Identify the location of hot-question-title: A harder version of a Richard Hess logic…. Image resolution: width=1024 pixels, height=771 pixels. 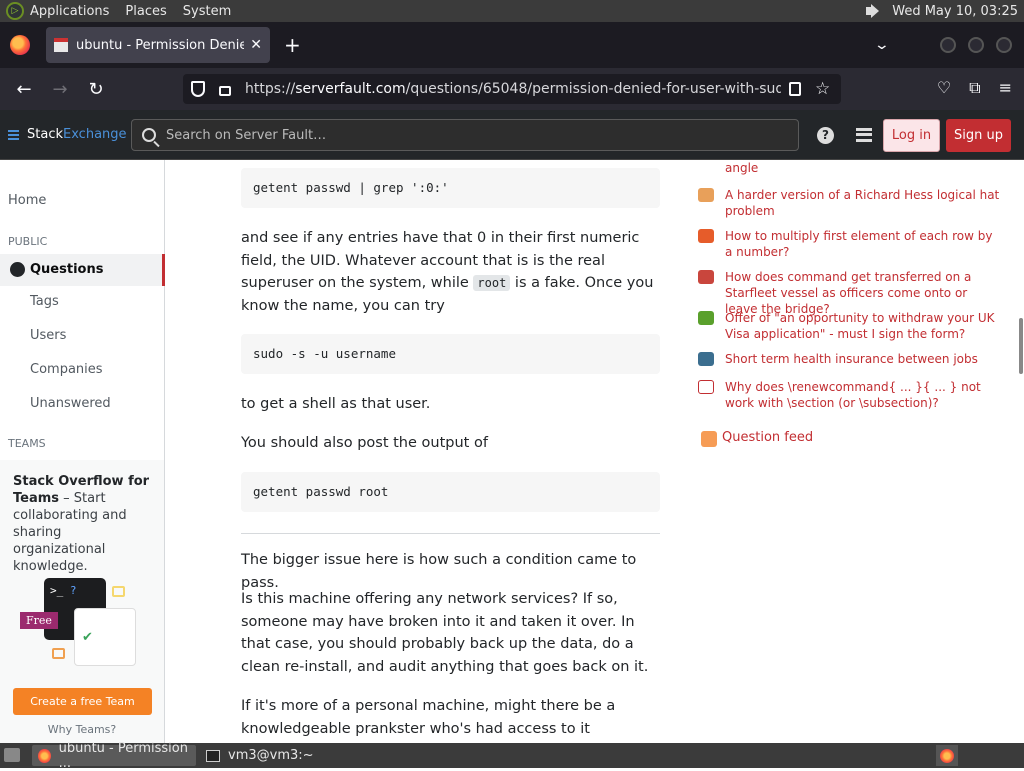
(862, 203).